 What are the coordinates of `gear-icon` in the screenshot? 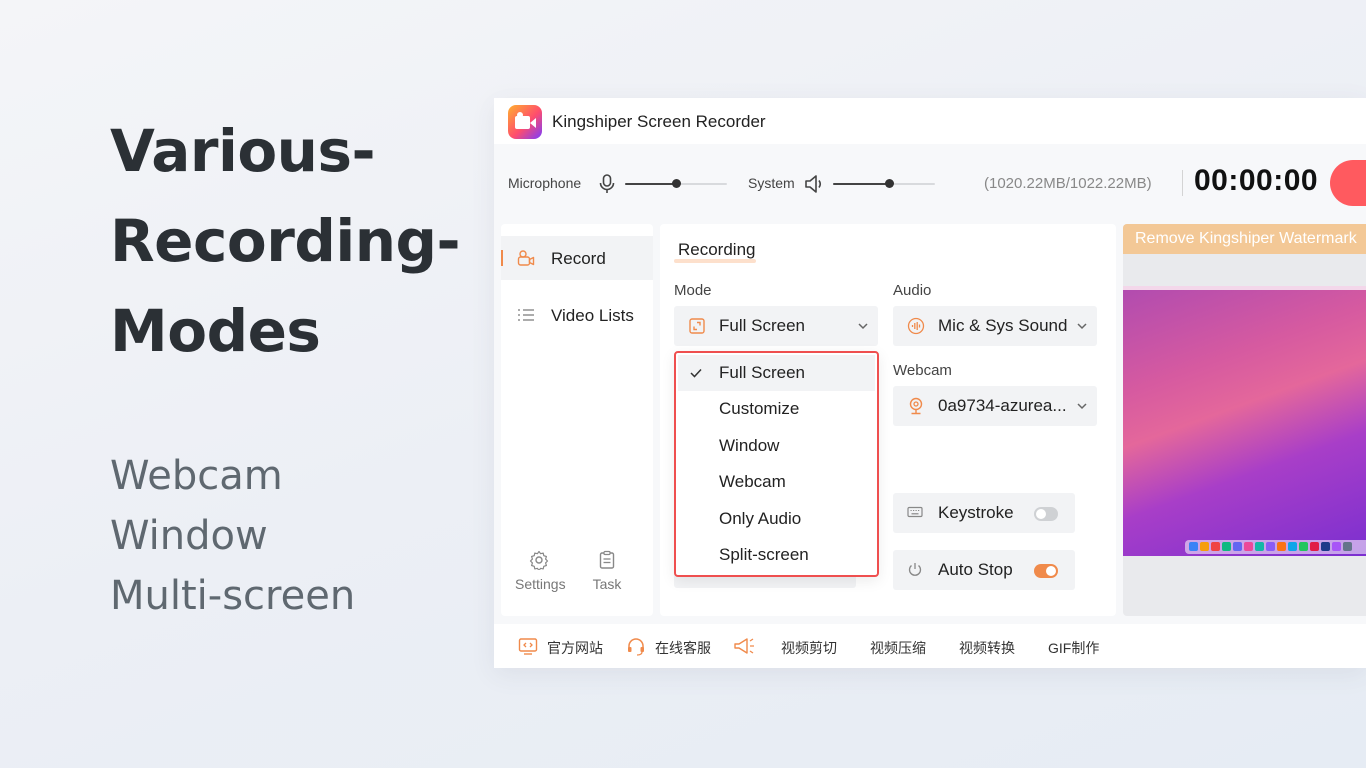 It's located at (539, 560).